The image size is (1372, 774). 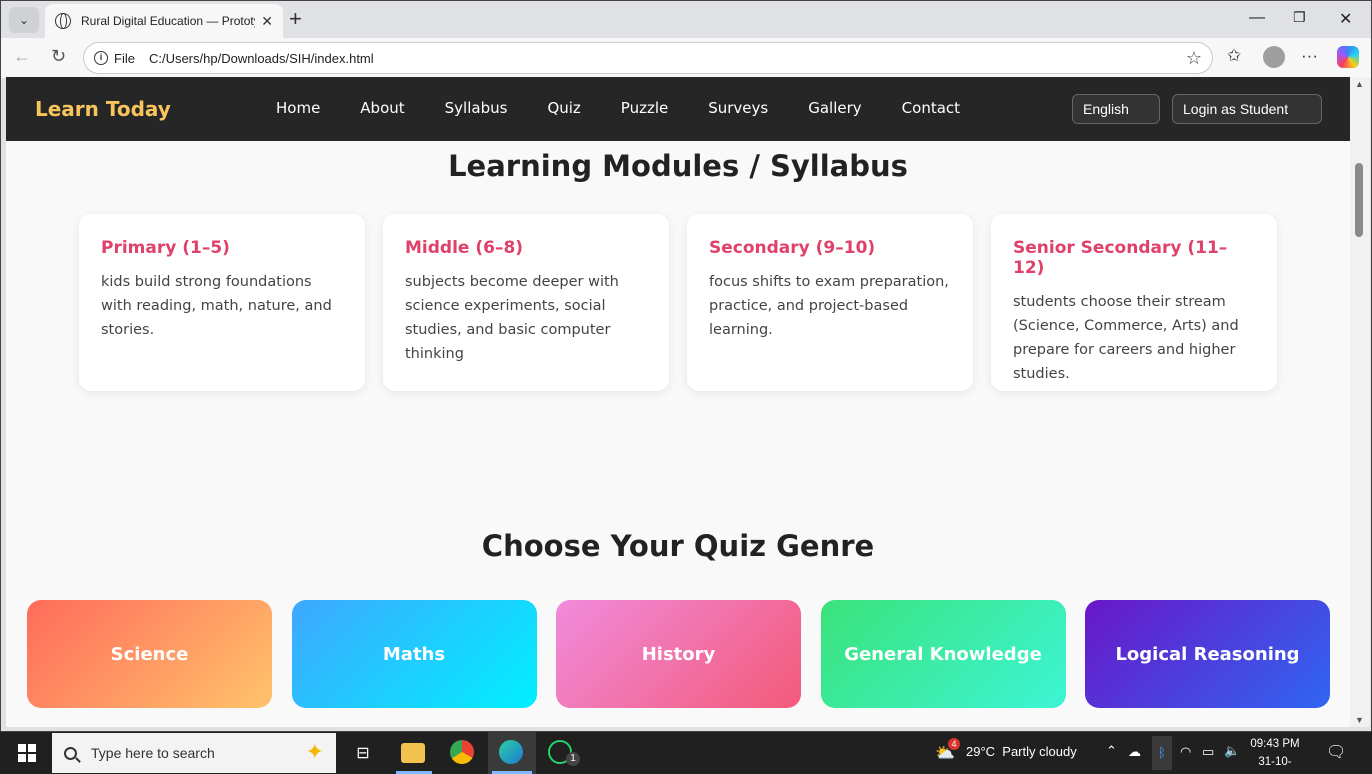 What do you see at coordinates (27, 753) in the screenshot?
I see `windows-start-icon` at bounding box center [27, 753].